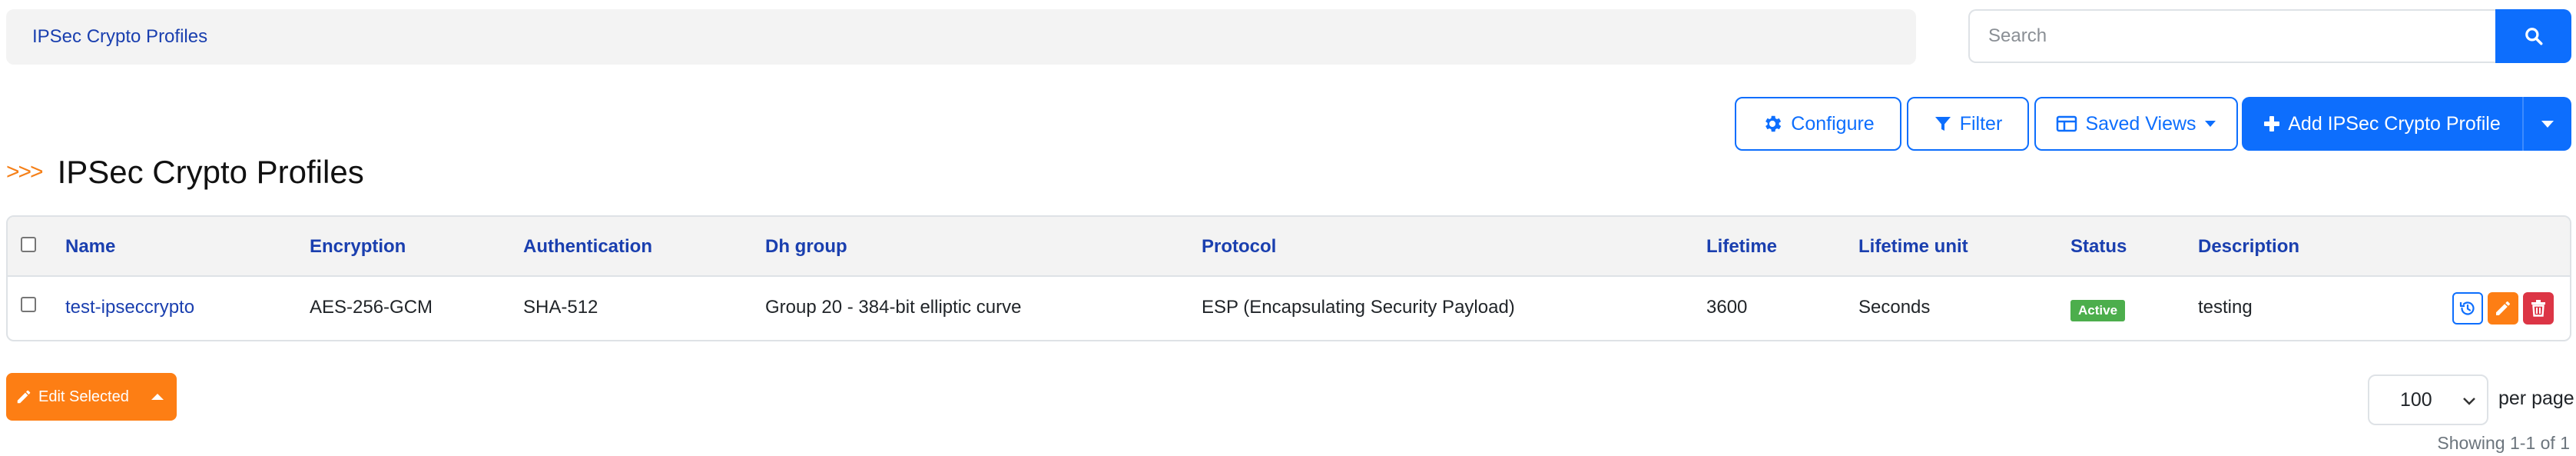 This screenshot has width=2576, height=456. What do you see at coordinates (1942, 124) in the screenshot?
I see `filter-icon` at bounding box center [1942, 124].